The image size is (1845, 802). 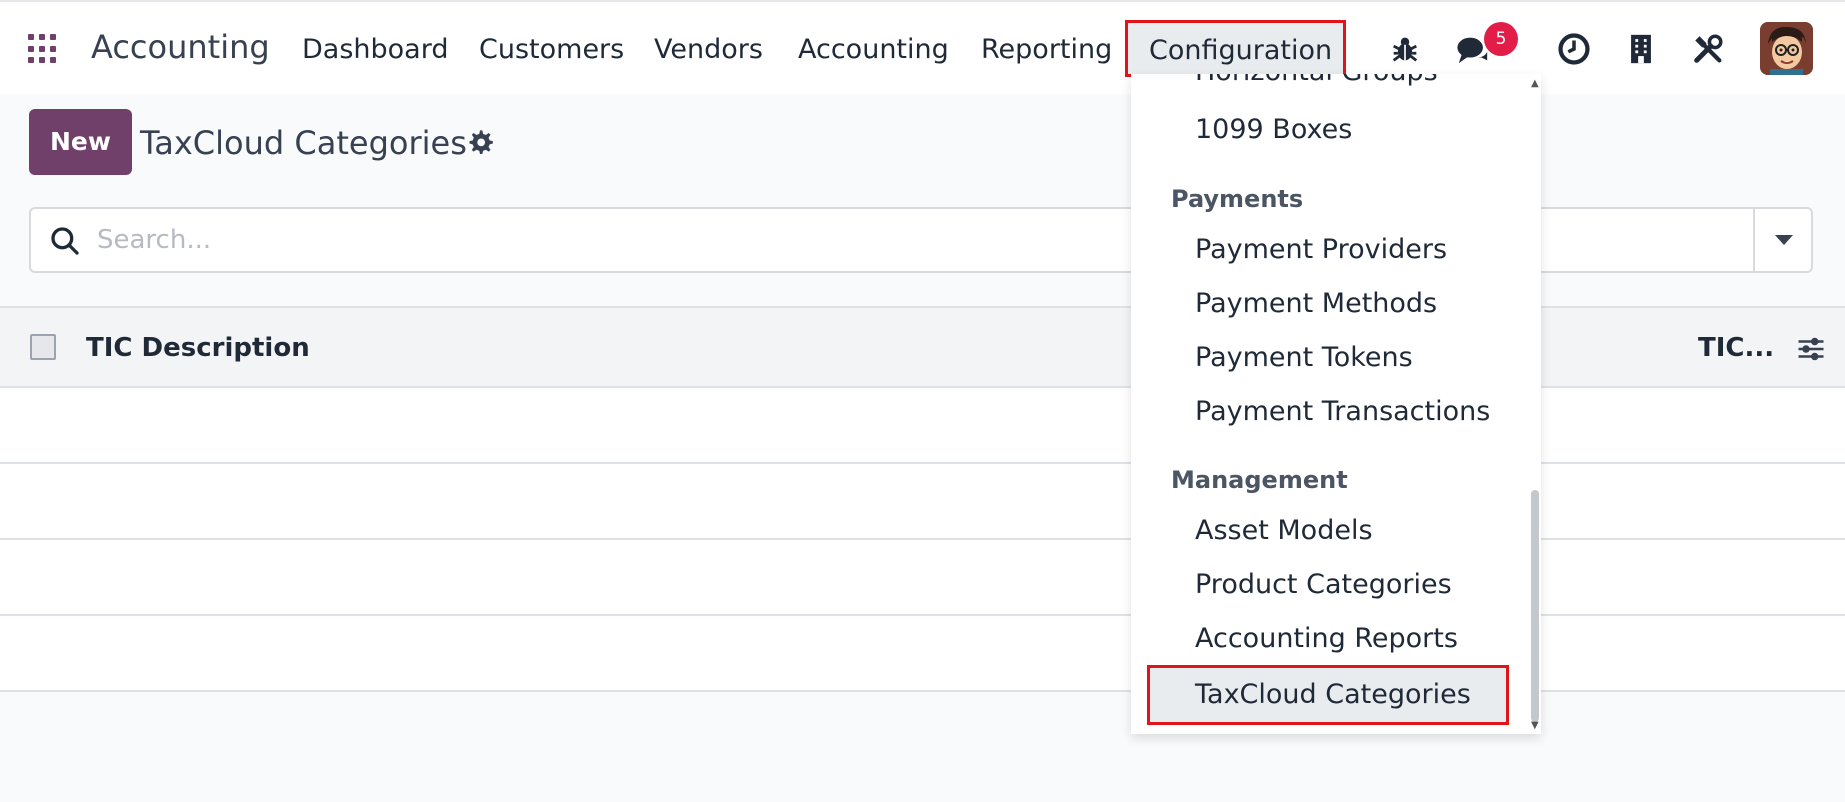 What do you see at coordinates (873, 49) in the screenshot?
I see `nav-accounting: Accounting` at bounding box center [873, 49].